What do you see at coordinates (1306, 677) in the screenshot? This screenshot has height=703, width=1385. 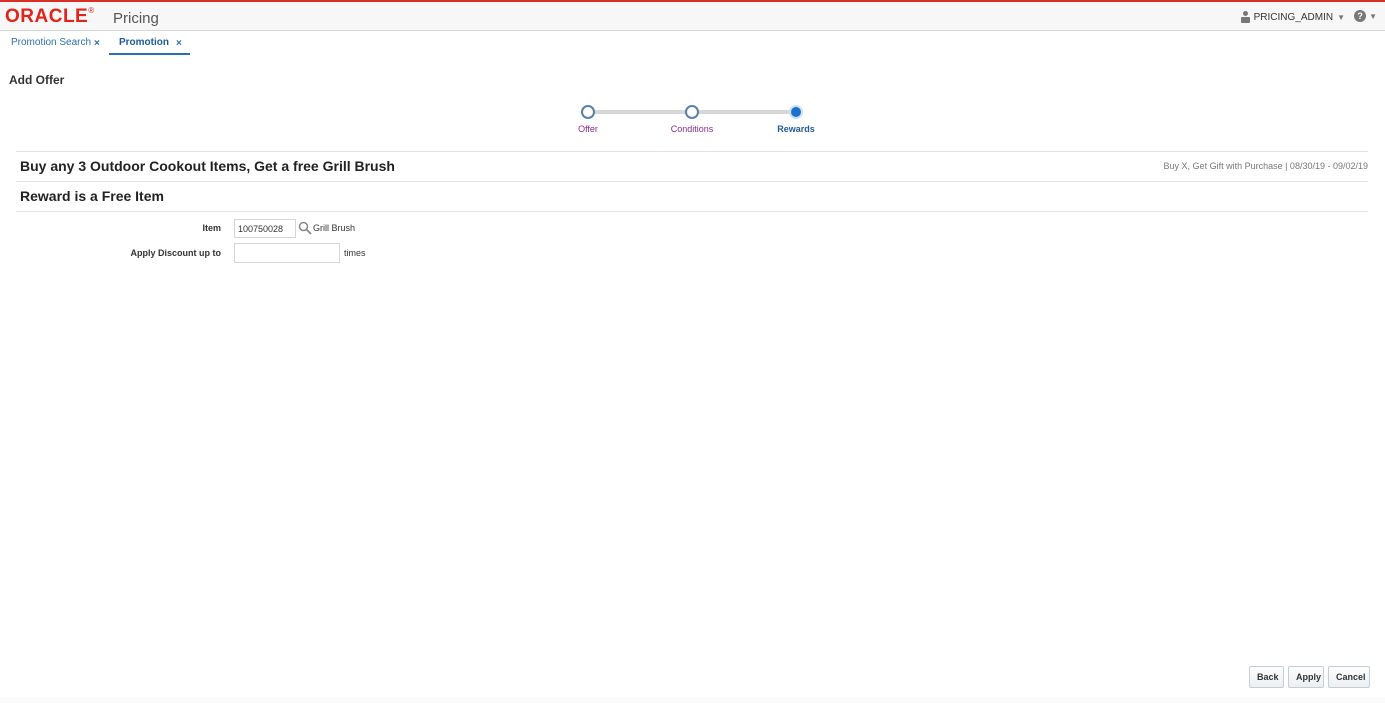 I see `apply-button: Apply` at bounding box center [1306, 677].